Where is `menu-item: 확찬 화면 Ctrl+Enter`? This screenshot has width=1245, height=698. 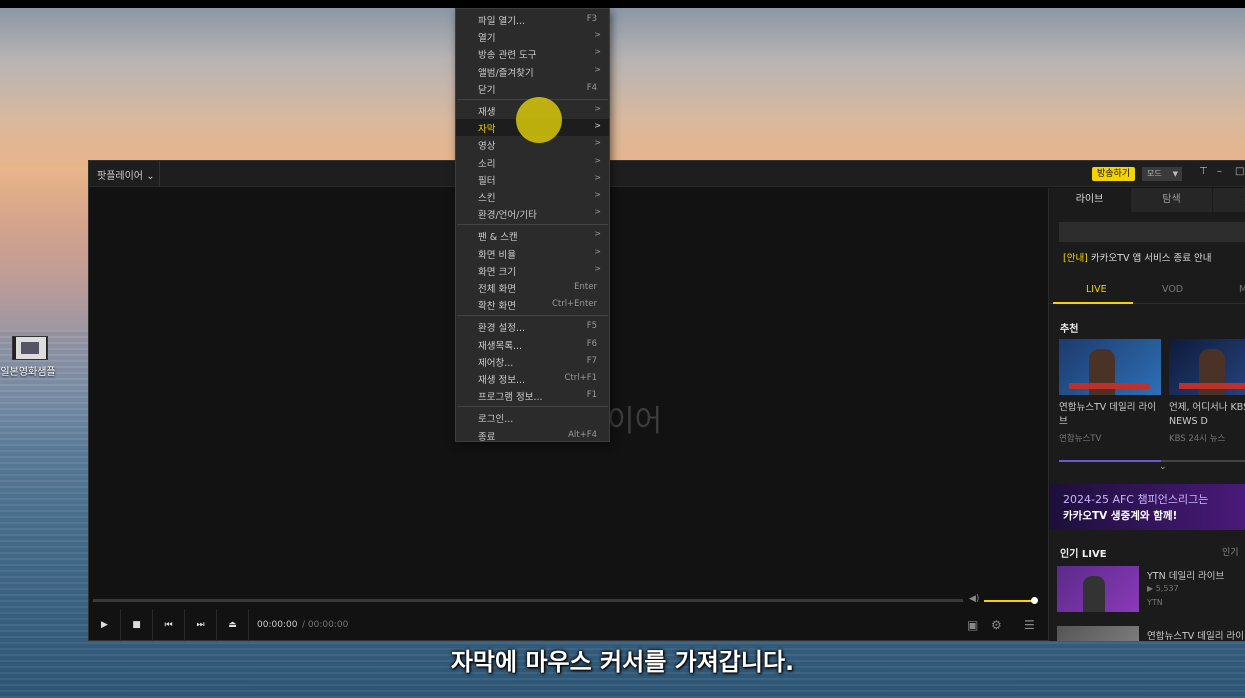 menu-item: 확찬 화면 Ctrl+Enter is located at coordinates (532, 304).